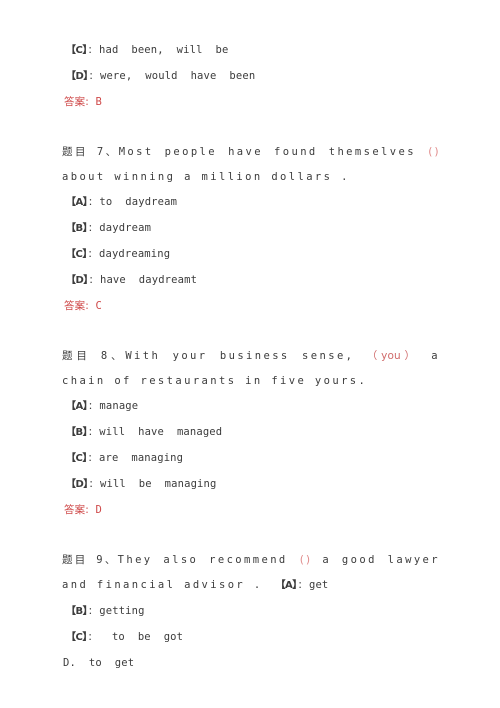  What do you see at coordinates (251, 638) in the screenshot?
I see `option-row: 【C】： to be got` at bounding box center [251, 638].